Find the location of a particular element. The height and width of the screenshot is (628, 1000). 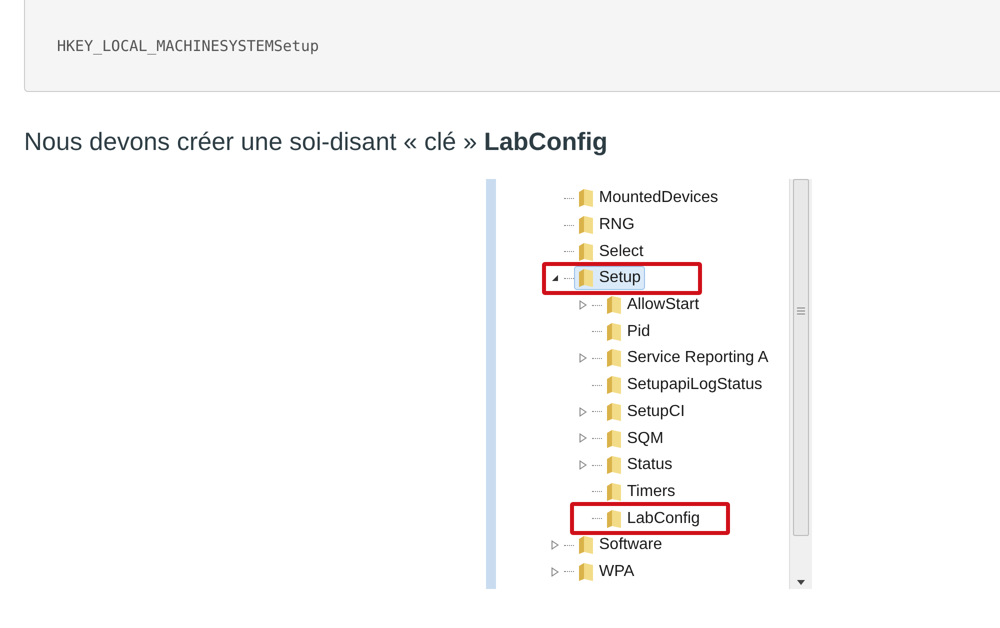

tree-item: Software is located at coordinates (620, 545).